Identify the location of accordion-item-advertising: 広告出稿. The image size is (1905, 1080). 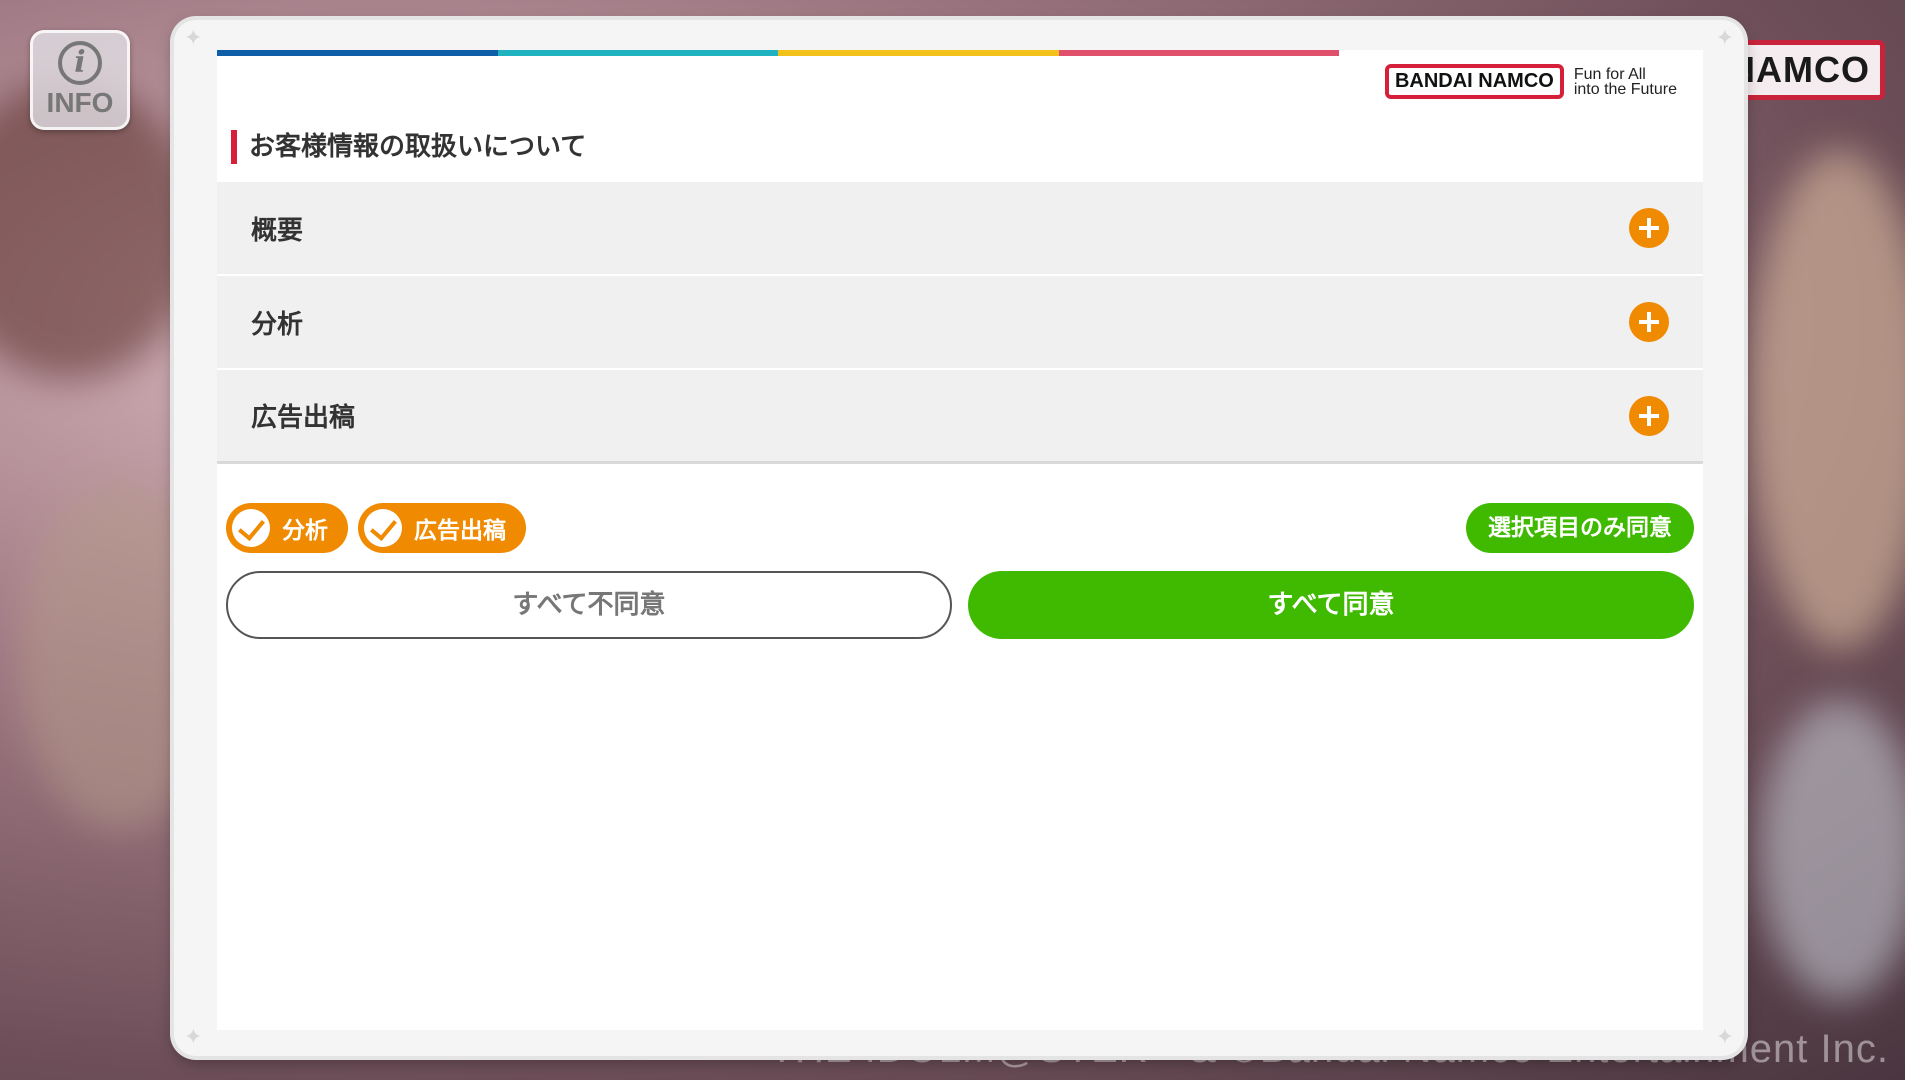
(960, 417).